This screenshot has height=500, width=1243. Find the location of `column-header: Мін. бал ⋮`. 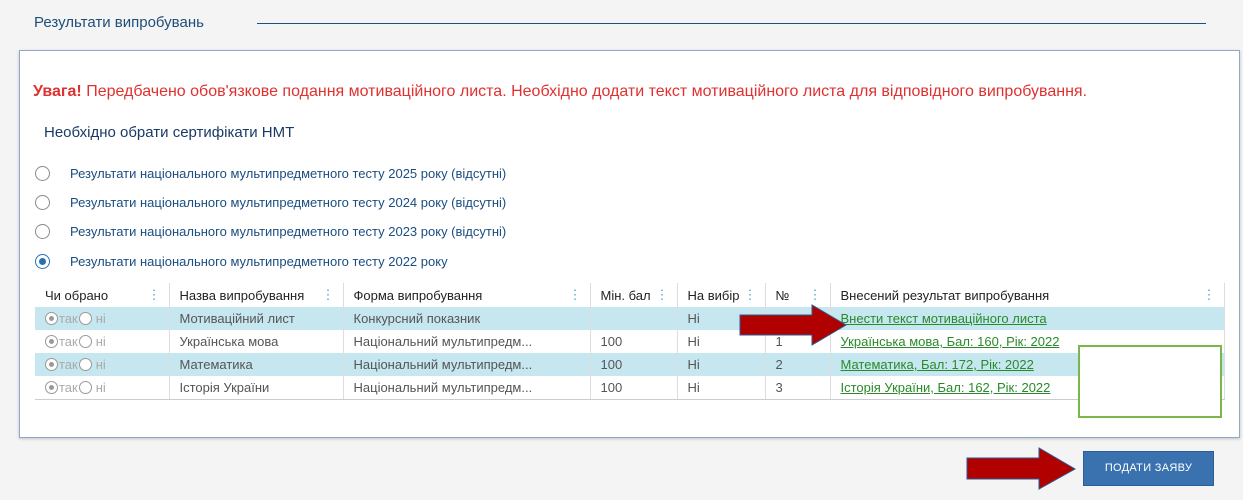

column-header: Мін. бал ⋮ is located at coordinates (634, 295).